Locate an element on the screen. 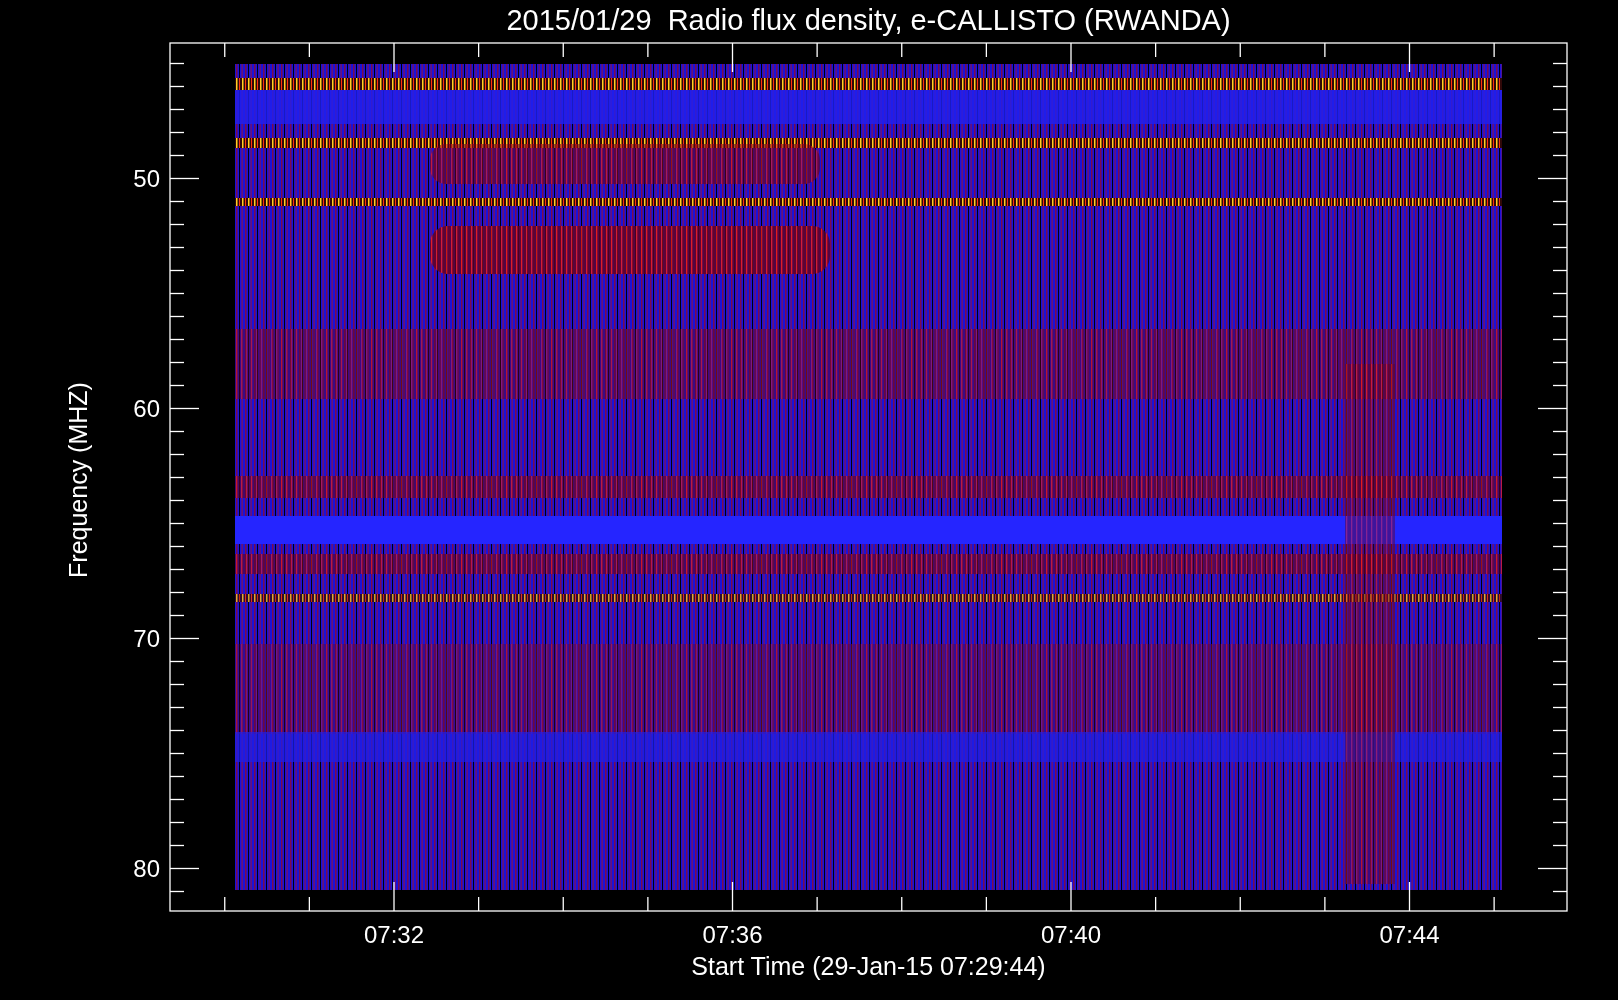 The image size is (1618, 1000). chart-title: 2015/01/29 Radio flux density, e-CALLISTO (RWANDA) is located at coordinates (868, 20).